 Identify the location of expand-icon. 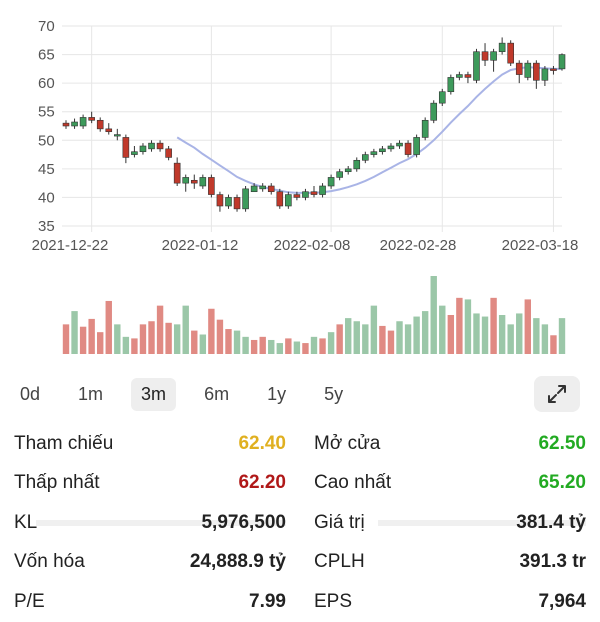
(557, 394).